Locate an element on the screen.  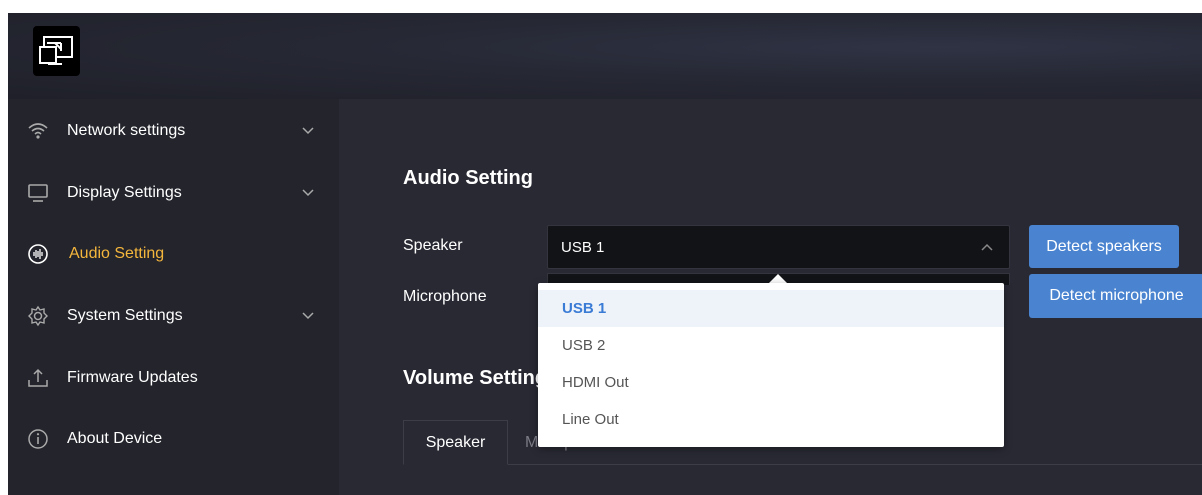
speaker-label: Speaker is located at coordinates (433, 245).